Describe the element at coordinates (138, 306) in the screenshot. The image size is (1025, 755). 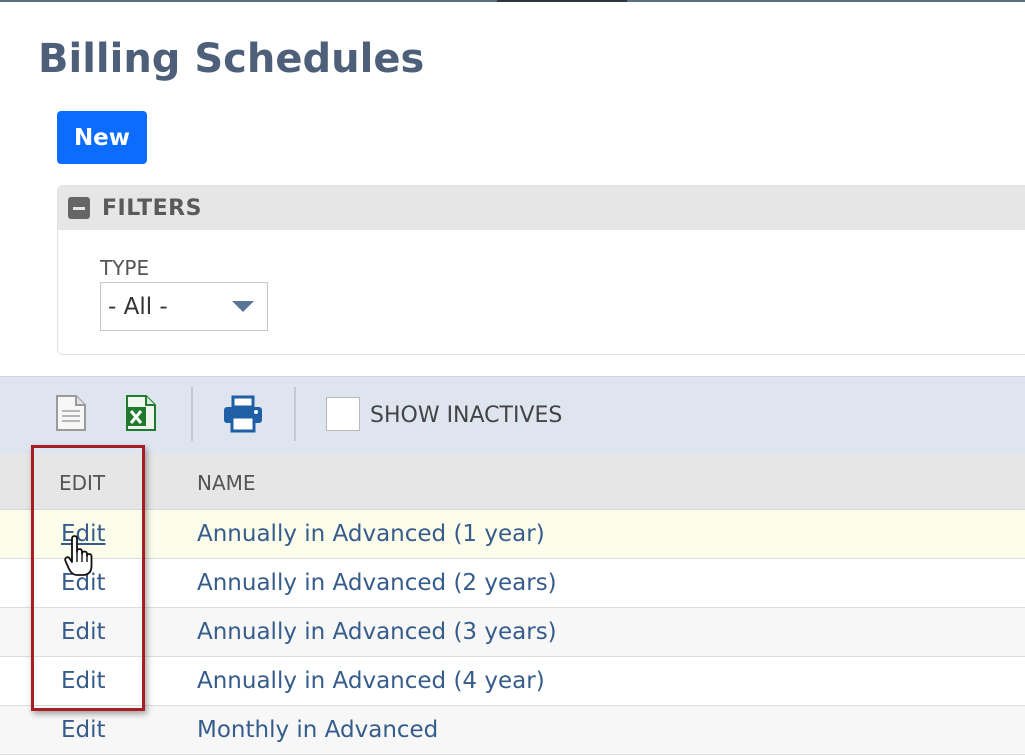
I see `type-filter-value: - All -` at that location.